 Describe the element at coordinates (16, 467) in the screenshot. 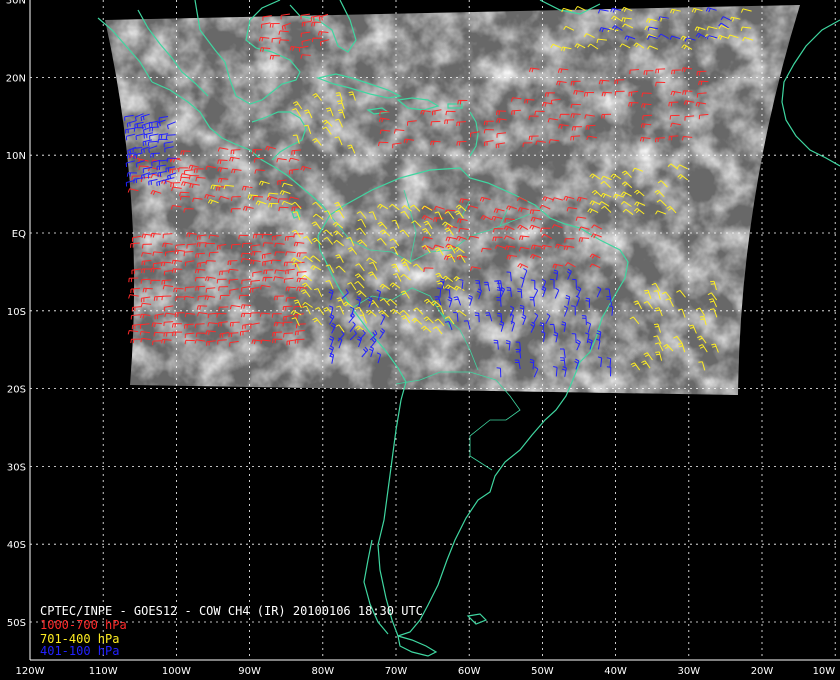

I see `lat-label: 30S` at that location.